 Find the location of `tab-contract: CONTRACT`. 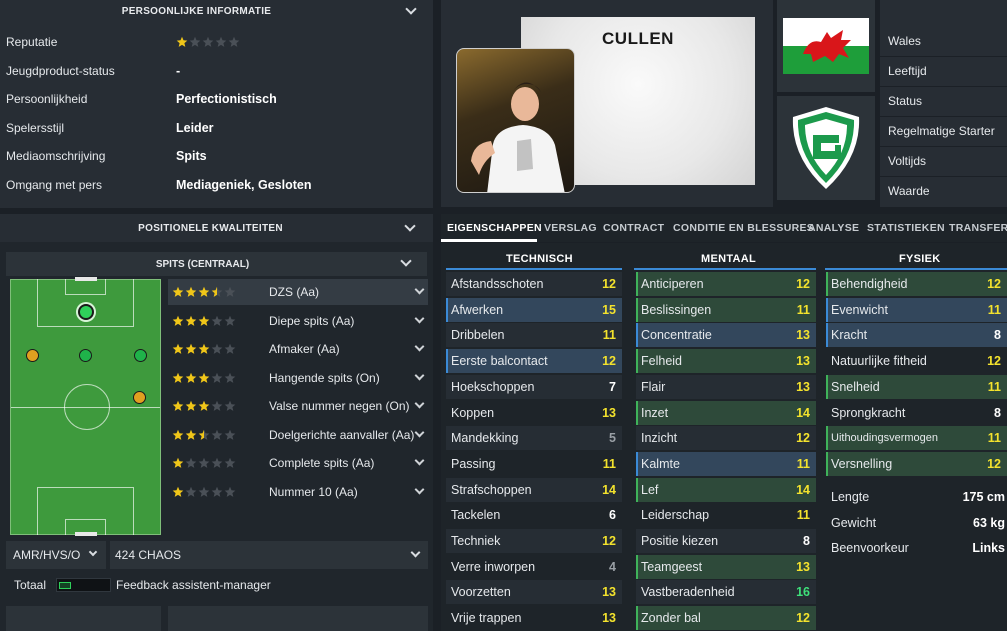

tab-contract: CONTRACT is located at coordinates (633, 228).